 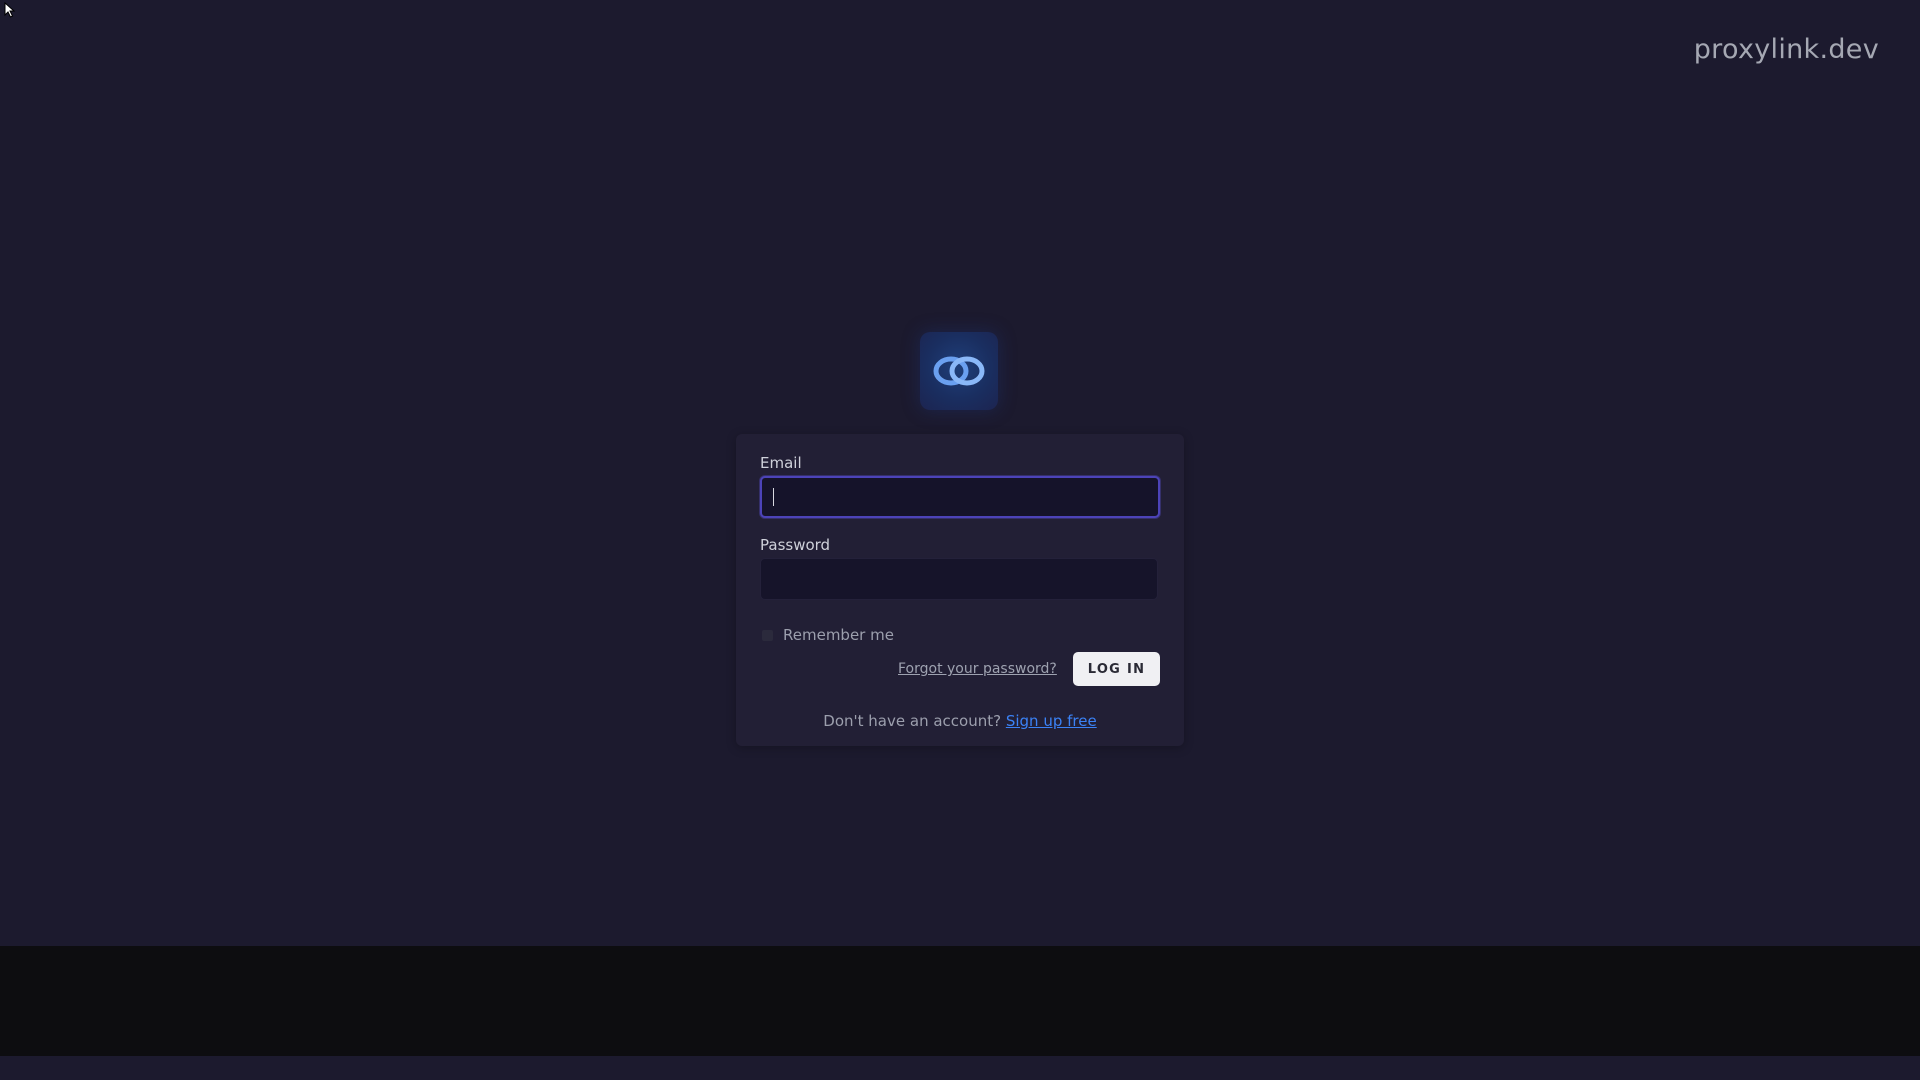 What do you see at coordinates (960, 497) in the screenshot?
I see `email-input` at bounding box center [960, 497].